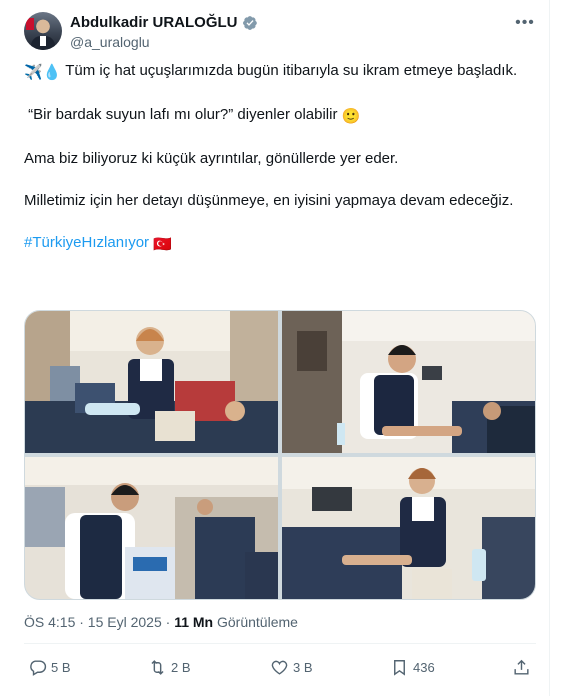  Describe the element at coordinates (154, 23) in the screenshot. I see `author-display-name: Abdulkadir URALOĞLU` at that location.